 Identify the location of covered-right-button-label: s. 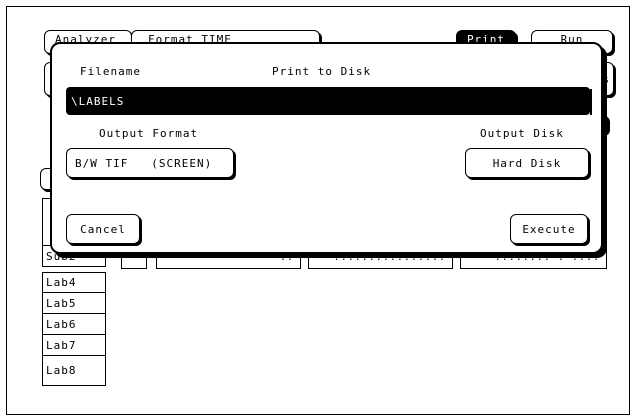
(606, 79).